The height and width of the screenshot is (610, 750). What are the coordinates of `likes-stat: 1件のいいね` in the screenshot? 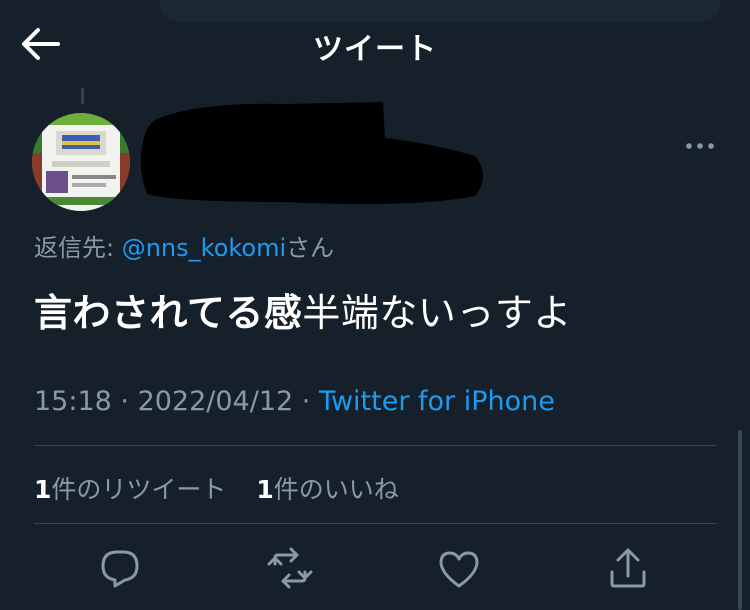 It's located at (327, 489).